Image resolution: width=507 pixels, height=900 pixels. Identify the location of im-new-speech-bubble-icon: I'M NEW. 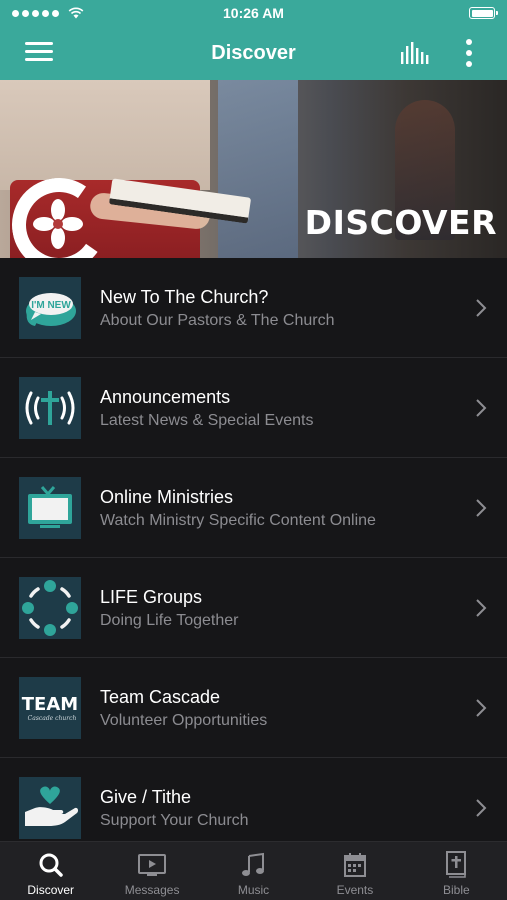
(50, 308).